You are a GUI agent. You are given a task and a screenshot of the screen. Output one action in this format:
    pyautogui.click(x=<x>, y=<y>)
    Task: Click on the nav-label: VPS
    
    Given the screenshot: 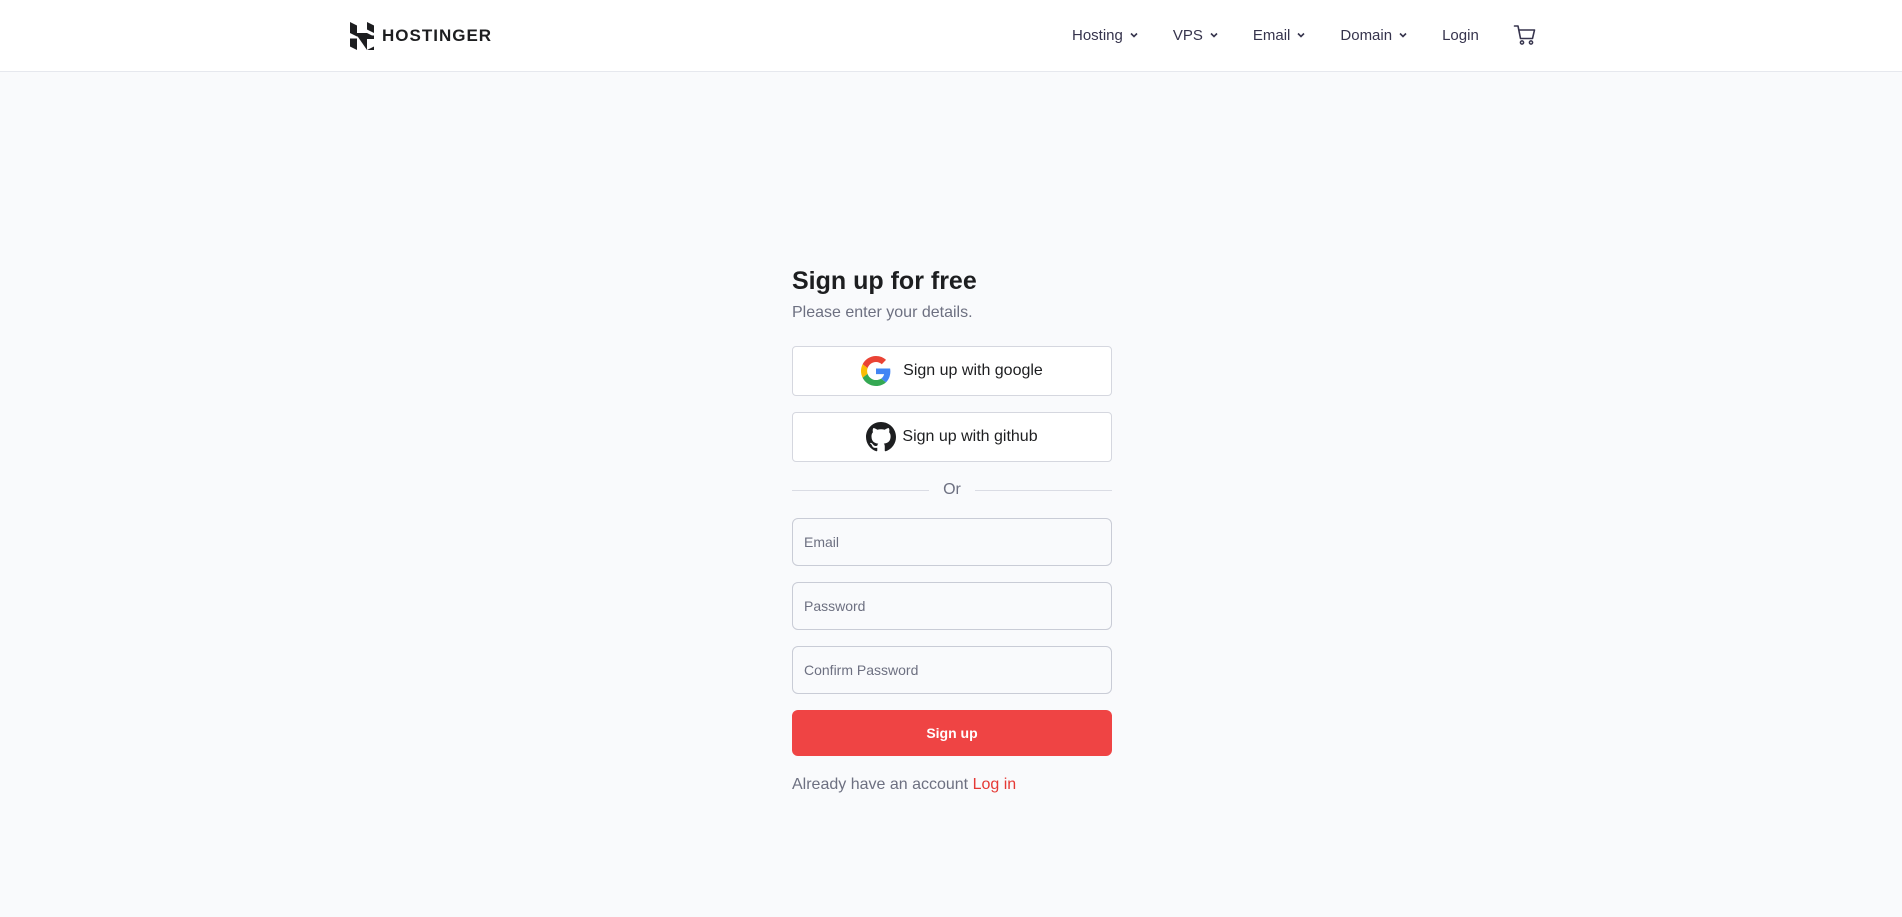 What is the action you would take?
    pyautogui.click(x=1187, y=35)
    